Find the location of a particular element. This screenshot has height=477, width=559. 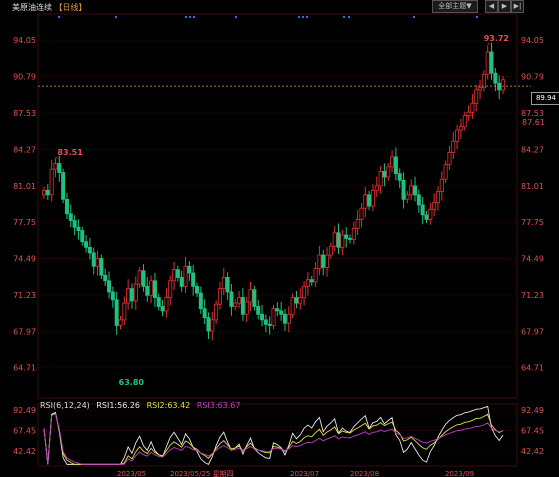

y-tick-left: 87.53 is located at coordinates (24, 113).